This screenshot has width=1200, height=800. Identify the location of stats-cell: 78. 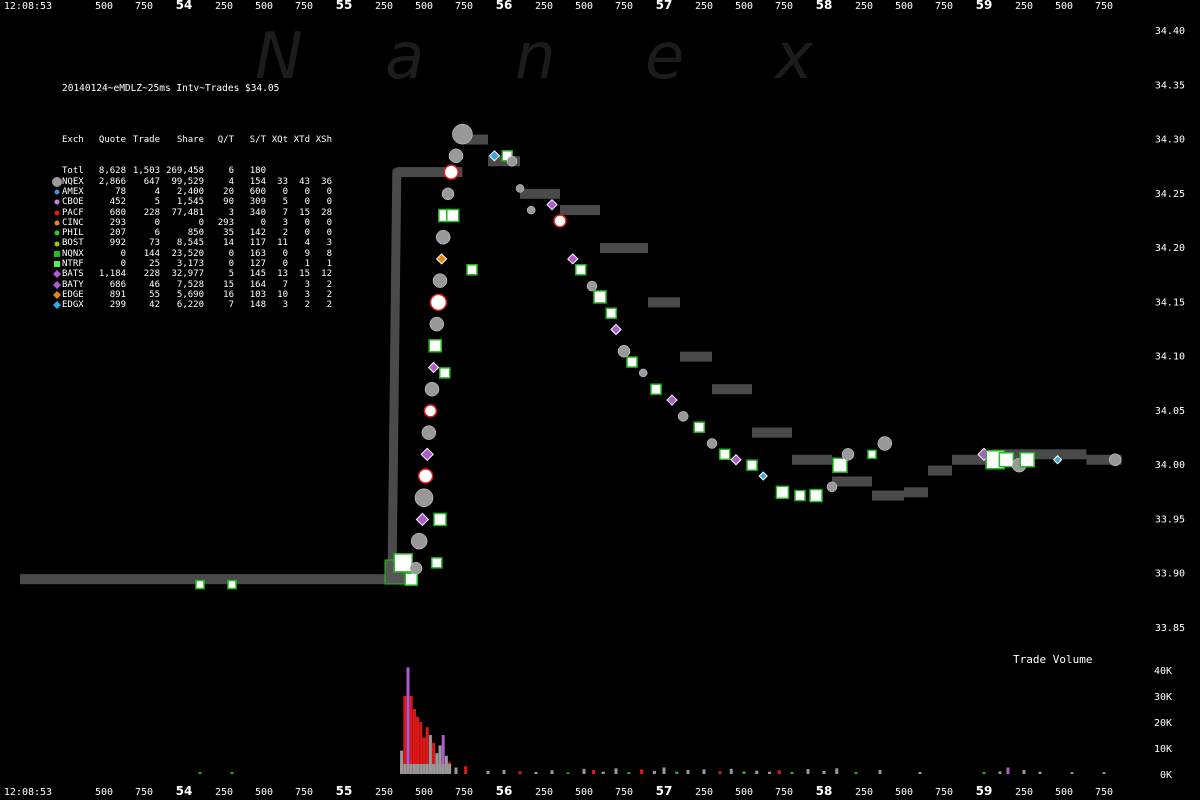
(120, 191).